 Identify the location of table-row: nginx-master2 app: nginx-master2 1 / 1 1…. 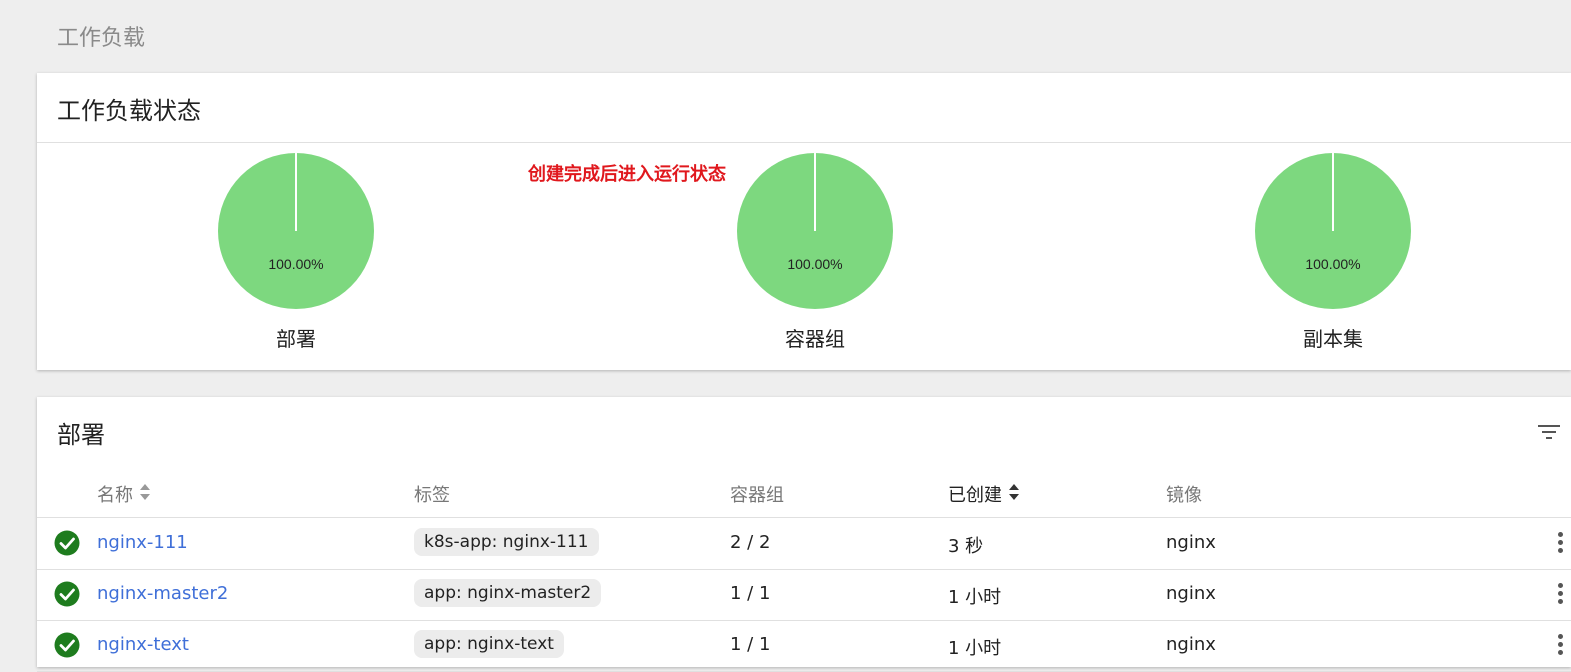
(804, 595).